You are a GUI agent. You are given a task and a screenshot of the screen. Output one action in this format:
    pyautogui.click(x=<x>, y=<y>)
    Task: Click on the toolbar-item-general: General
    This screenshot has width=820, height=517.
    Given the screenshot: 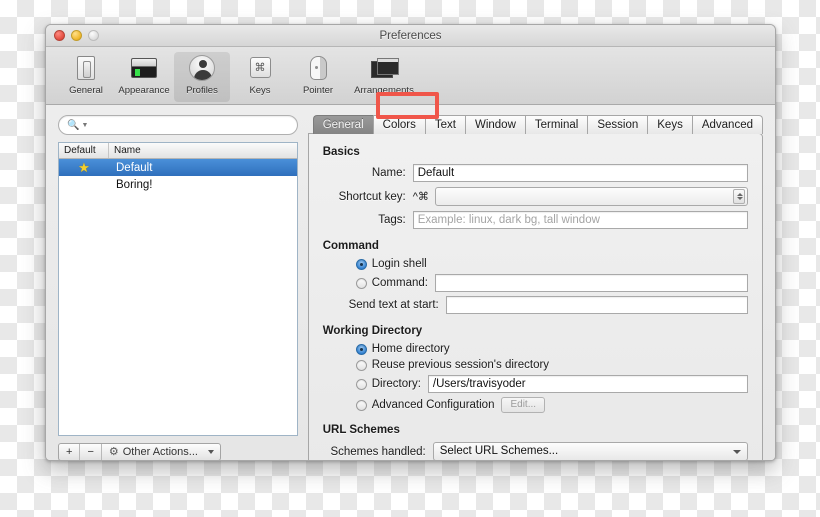 What is the action you would take?
    pyautogui.click(x=86, y=77)
    